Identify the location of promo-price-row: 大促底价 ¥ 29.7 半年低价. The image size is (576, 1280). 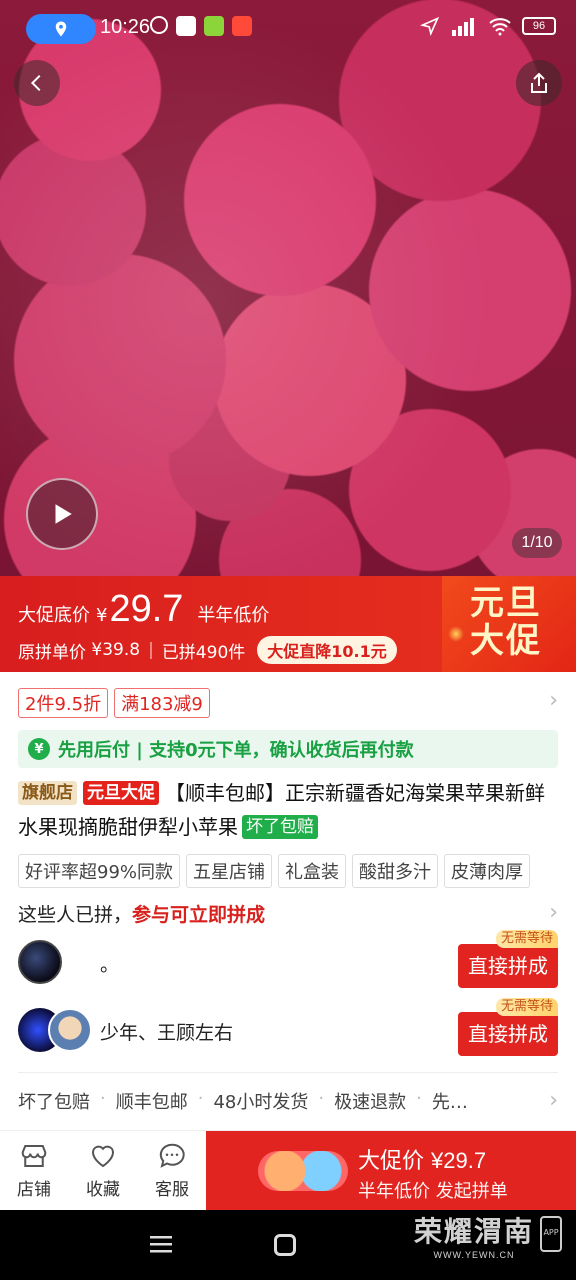
(143, 609).